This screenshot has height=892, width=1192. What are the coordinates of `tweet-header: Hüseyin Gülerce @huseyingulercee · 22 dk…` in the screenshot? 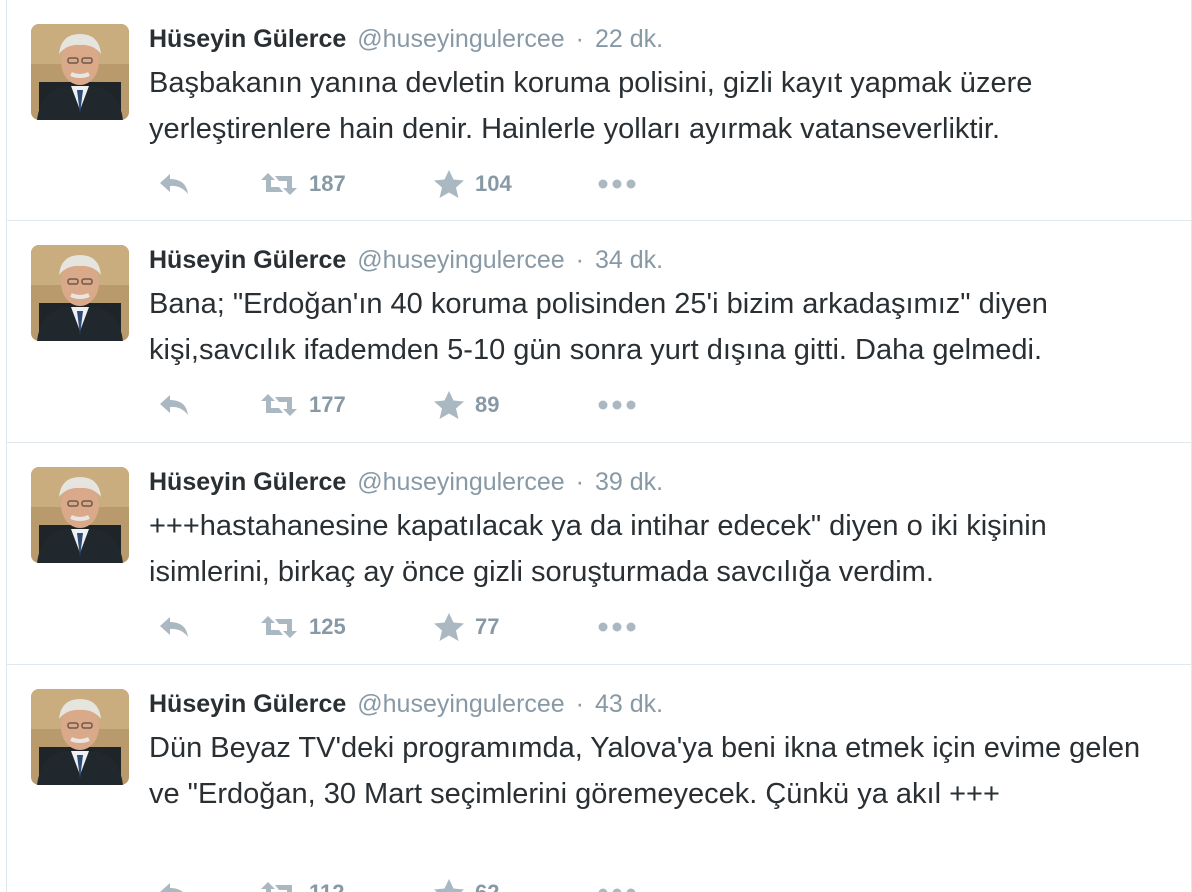 It's located at (406, 39).